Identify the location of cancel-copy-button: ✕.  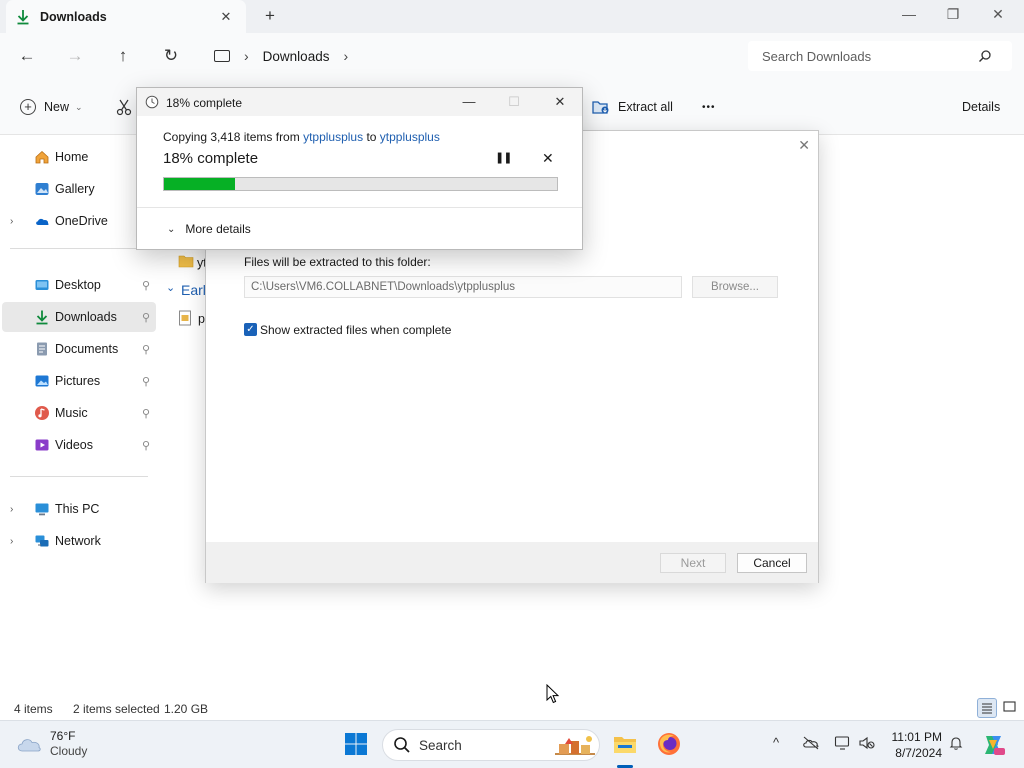
(548, 158).